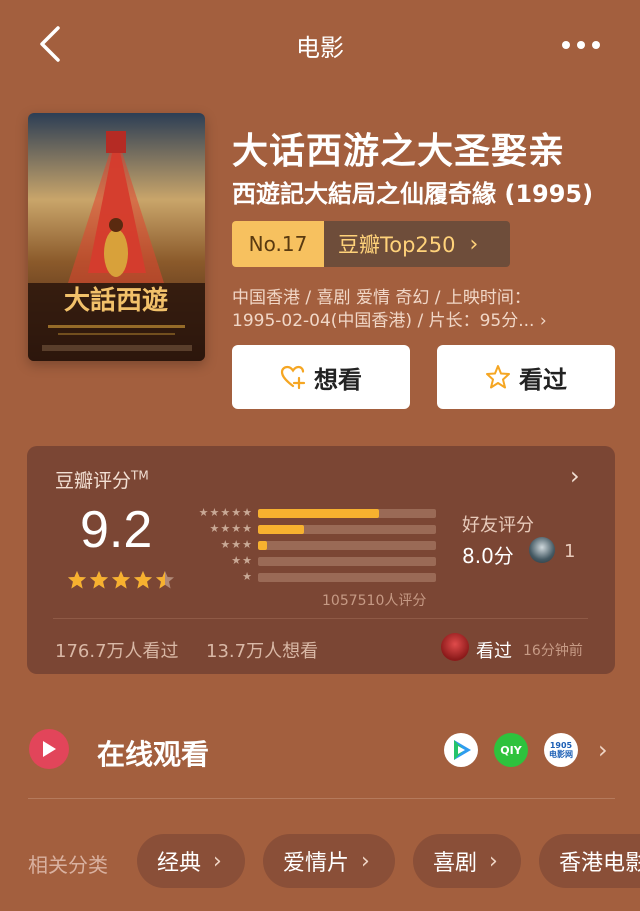 Image resolution: width=640 pixels, height=911 pixels. What do you see at coordinates (587, 45) in the screenshot?
I see `more-icon` at bounding box center [587, 45].